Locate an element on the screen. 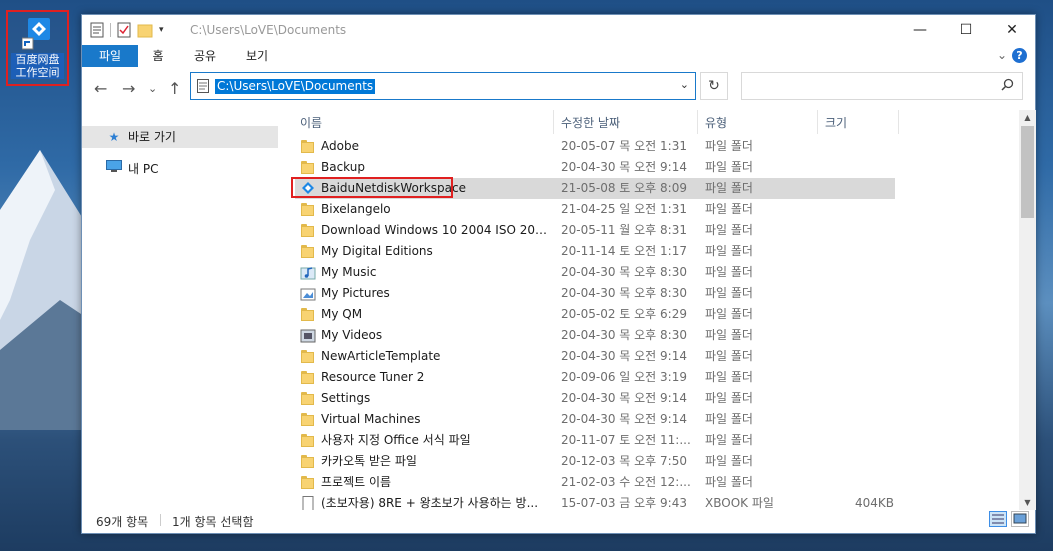  vertical-scrollbar: ▲ ▼ is located at coordinates (1027, 310).